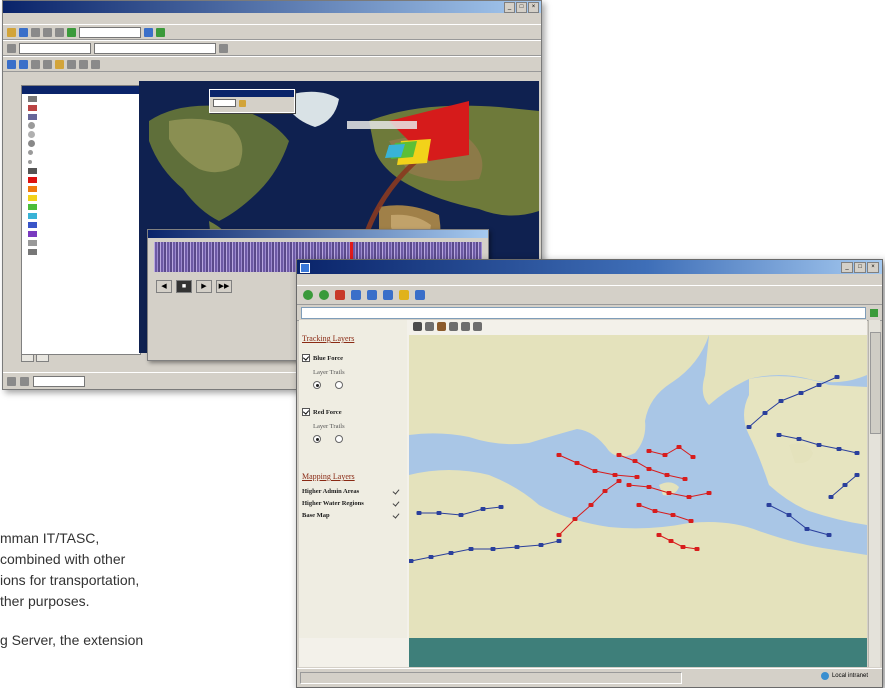 This screenshot has width=885, height=688. What do you see at coordinates (308, 295) in the screenshot?
I see `back-button` at bounding box center [308, 295].